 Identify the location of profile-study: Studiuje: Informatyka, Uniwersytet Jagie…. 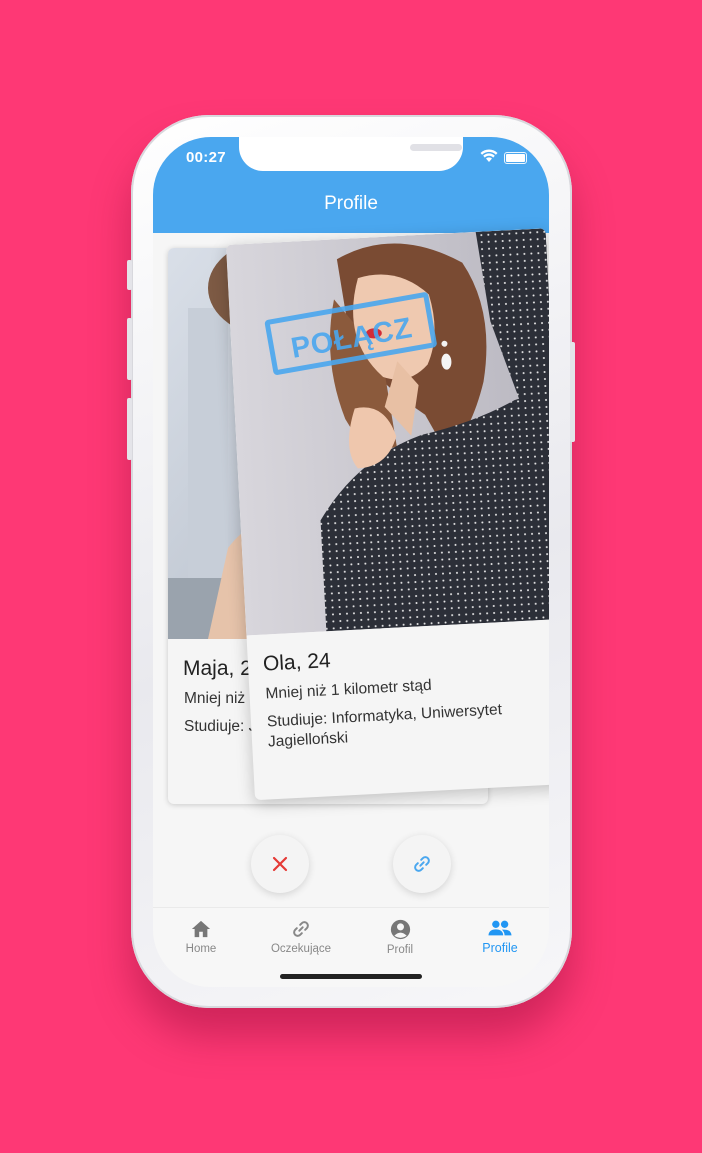
(384, 726).